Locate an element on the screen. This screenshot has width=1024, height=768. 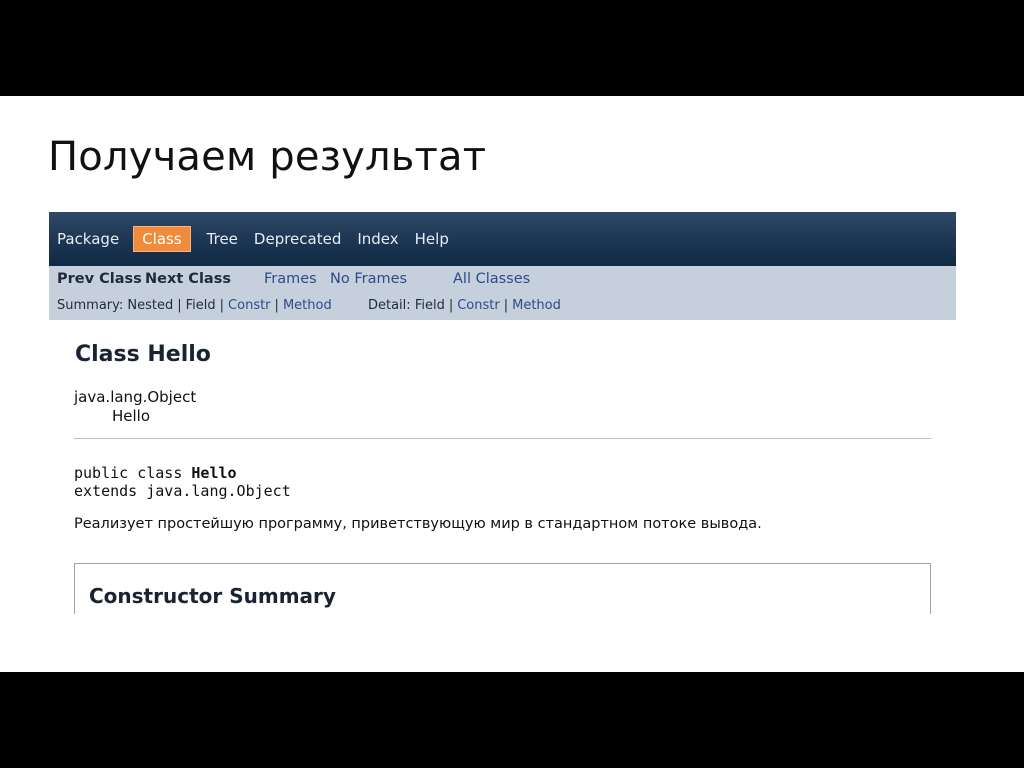
summary-method-link: Method is located at coordinates (307, 305).